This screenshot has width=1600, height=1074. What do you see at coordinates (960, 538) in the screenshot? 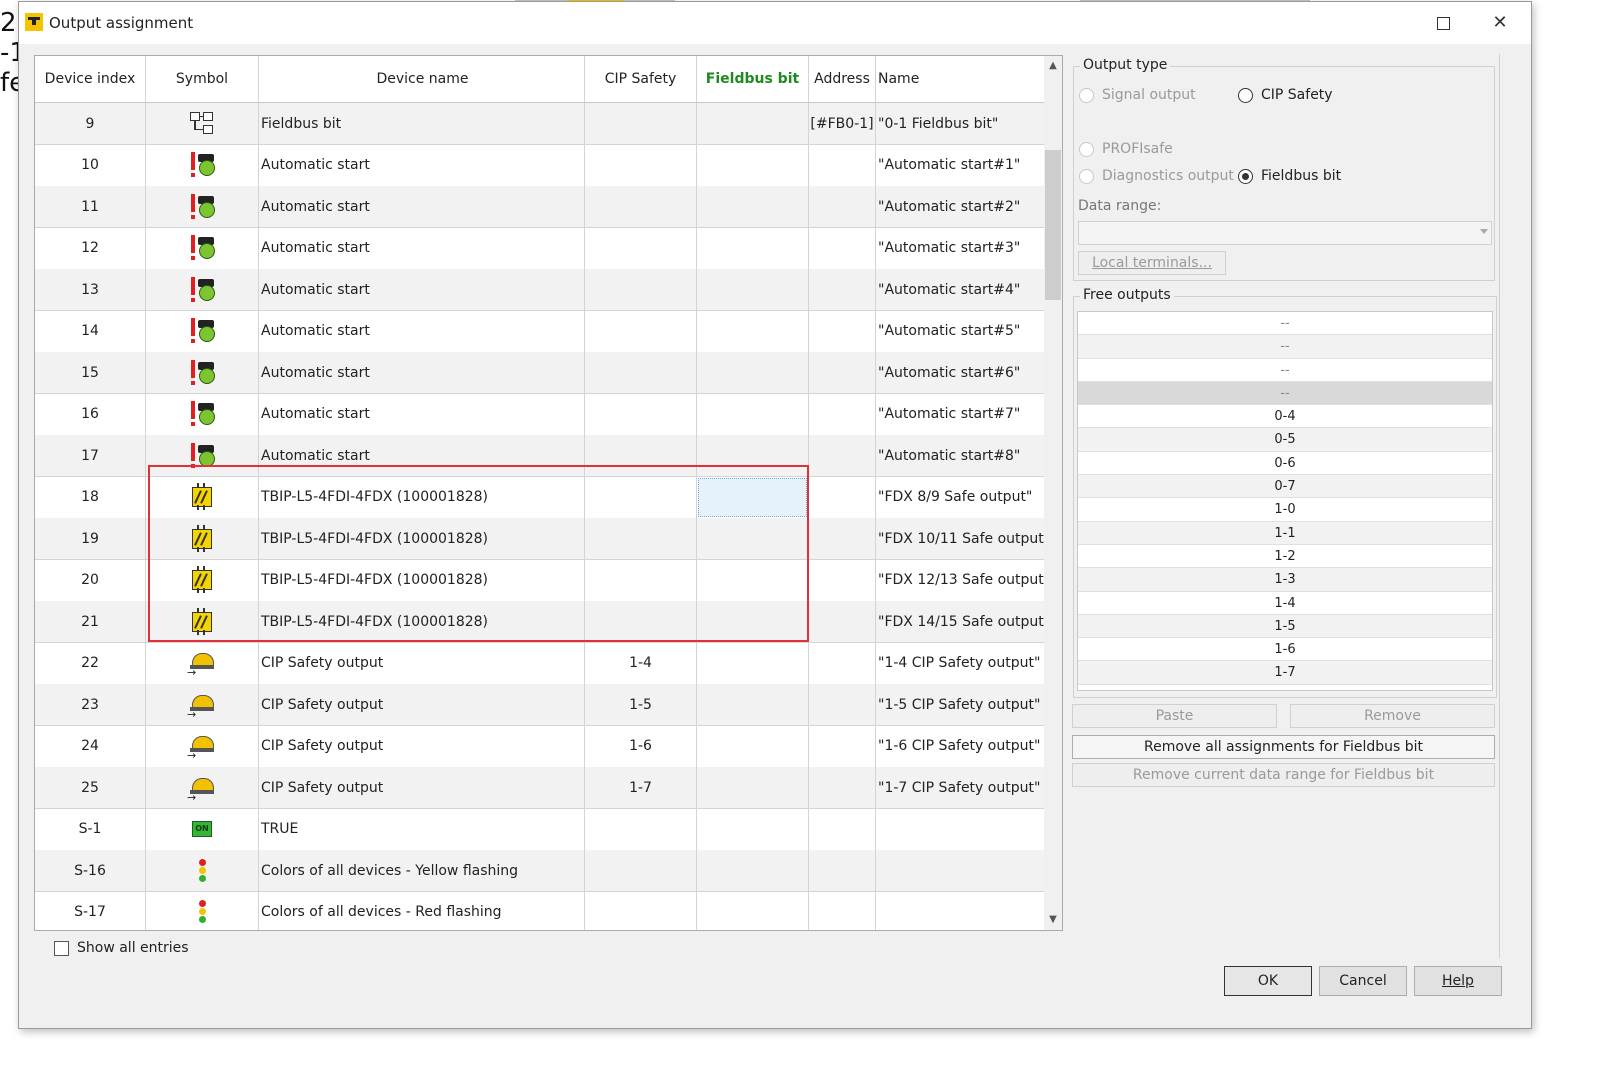
I see `cell-name: "FDX 10/11 Safe output"` at bounding box center [960, 538].